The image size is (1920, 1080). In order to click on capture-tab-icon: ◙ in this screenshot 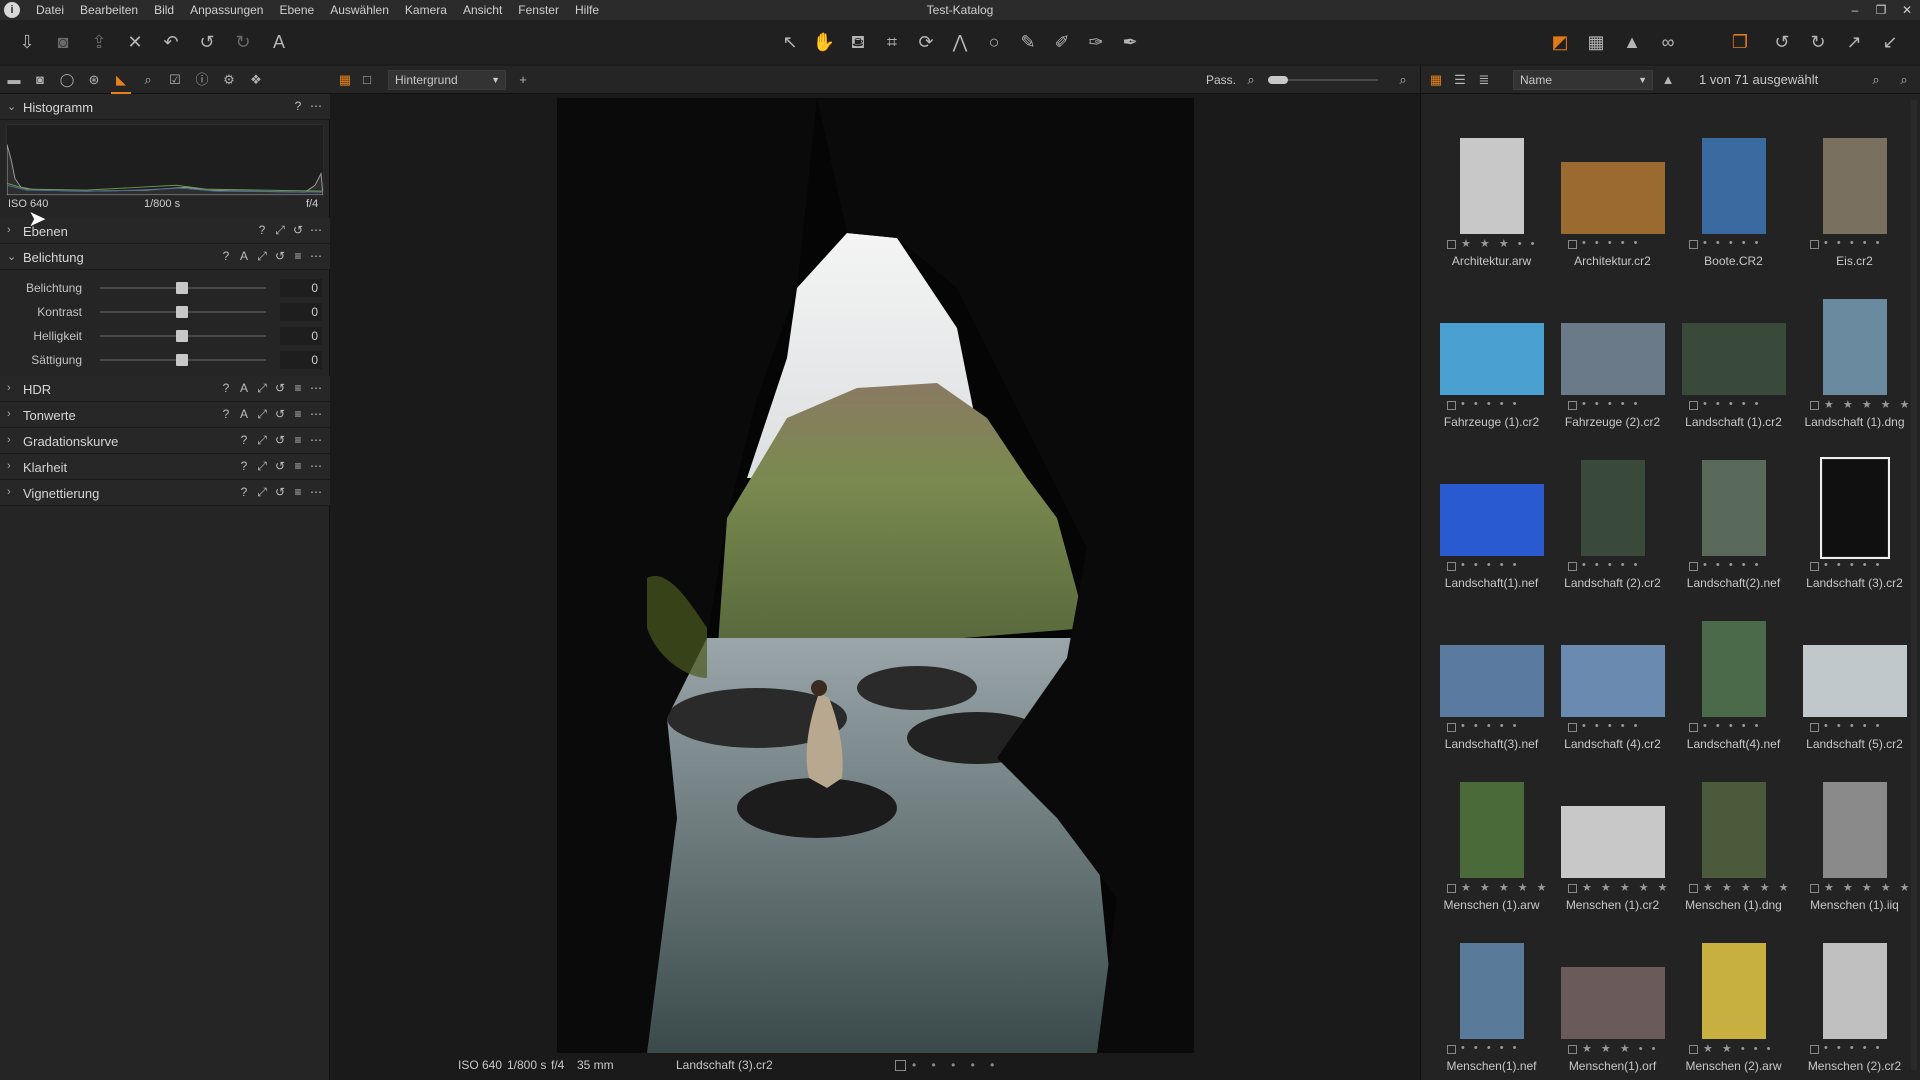, I will do `click(40, 80)`.